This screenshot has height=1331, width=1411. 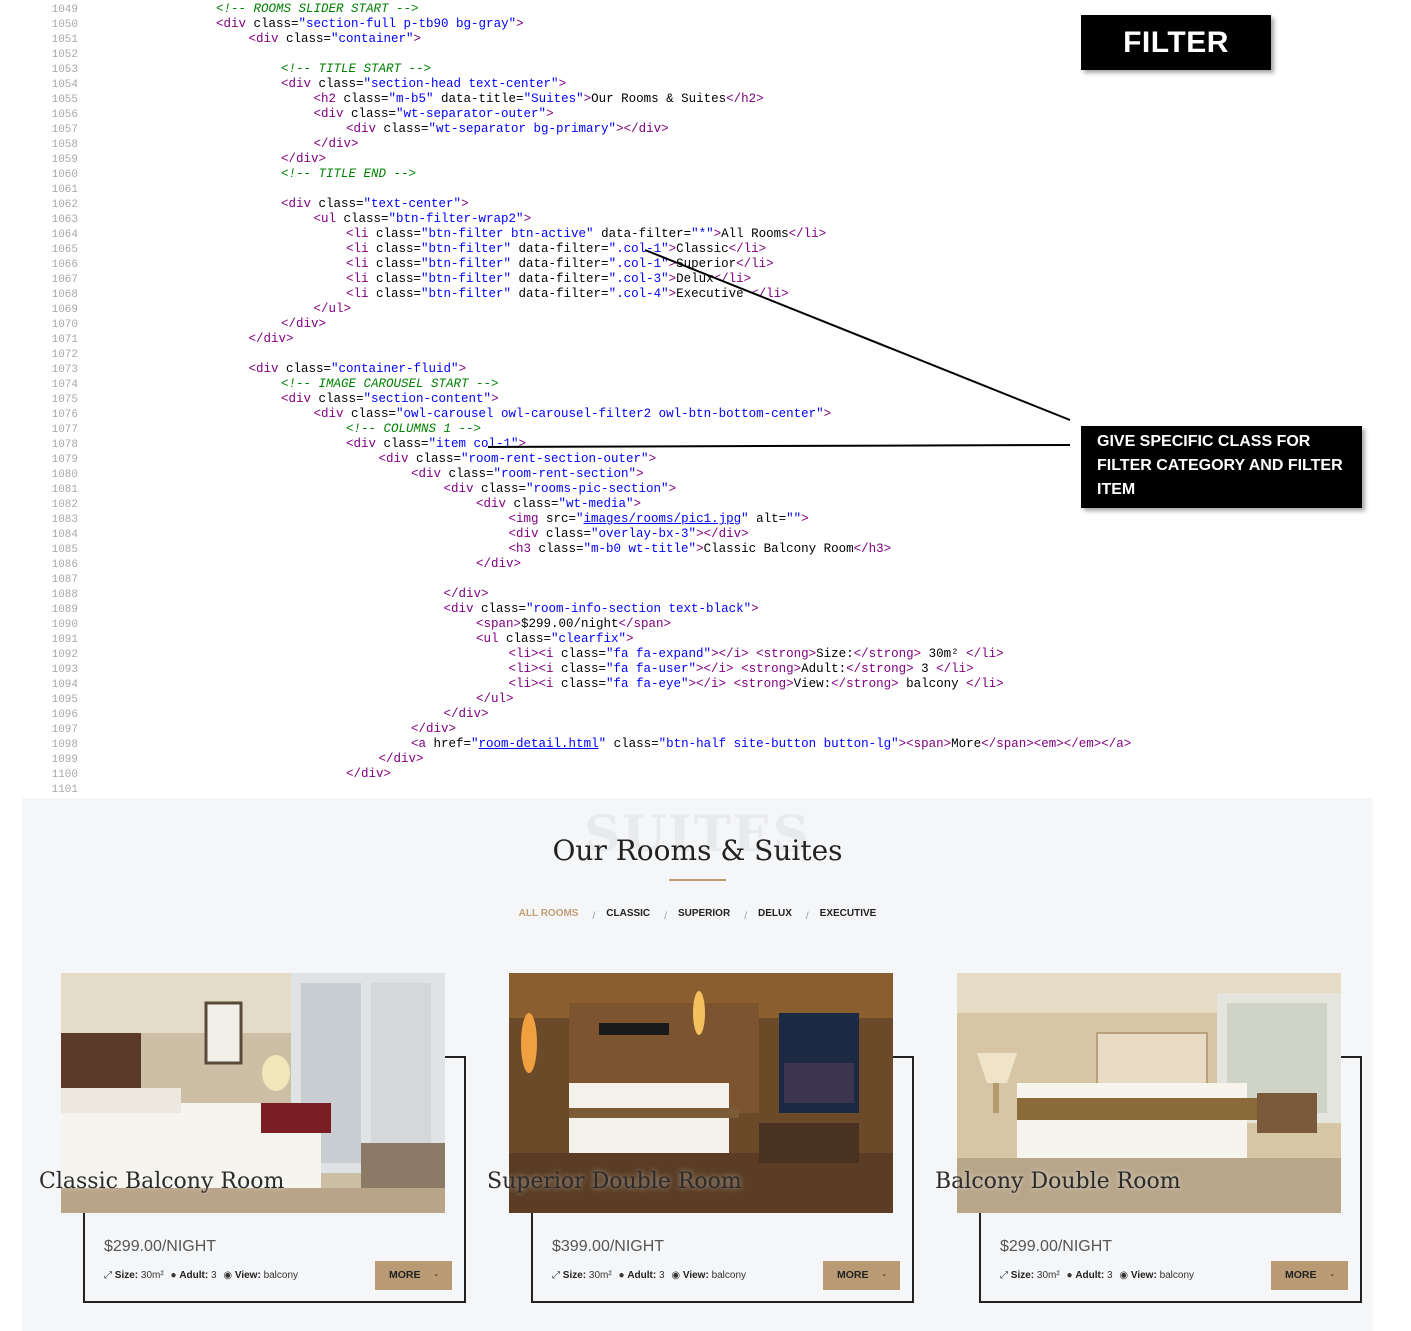 I want to click on line-number: 1058, so click(x=64, y=145).